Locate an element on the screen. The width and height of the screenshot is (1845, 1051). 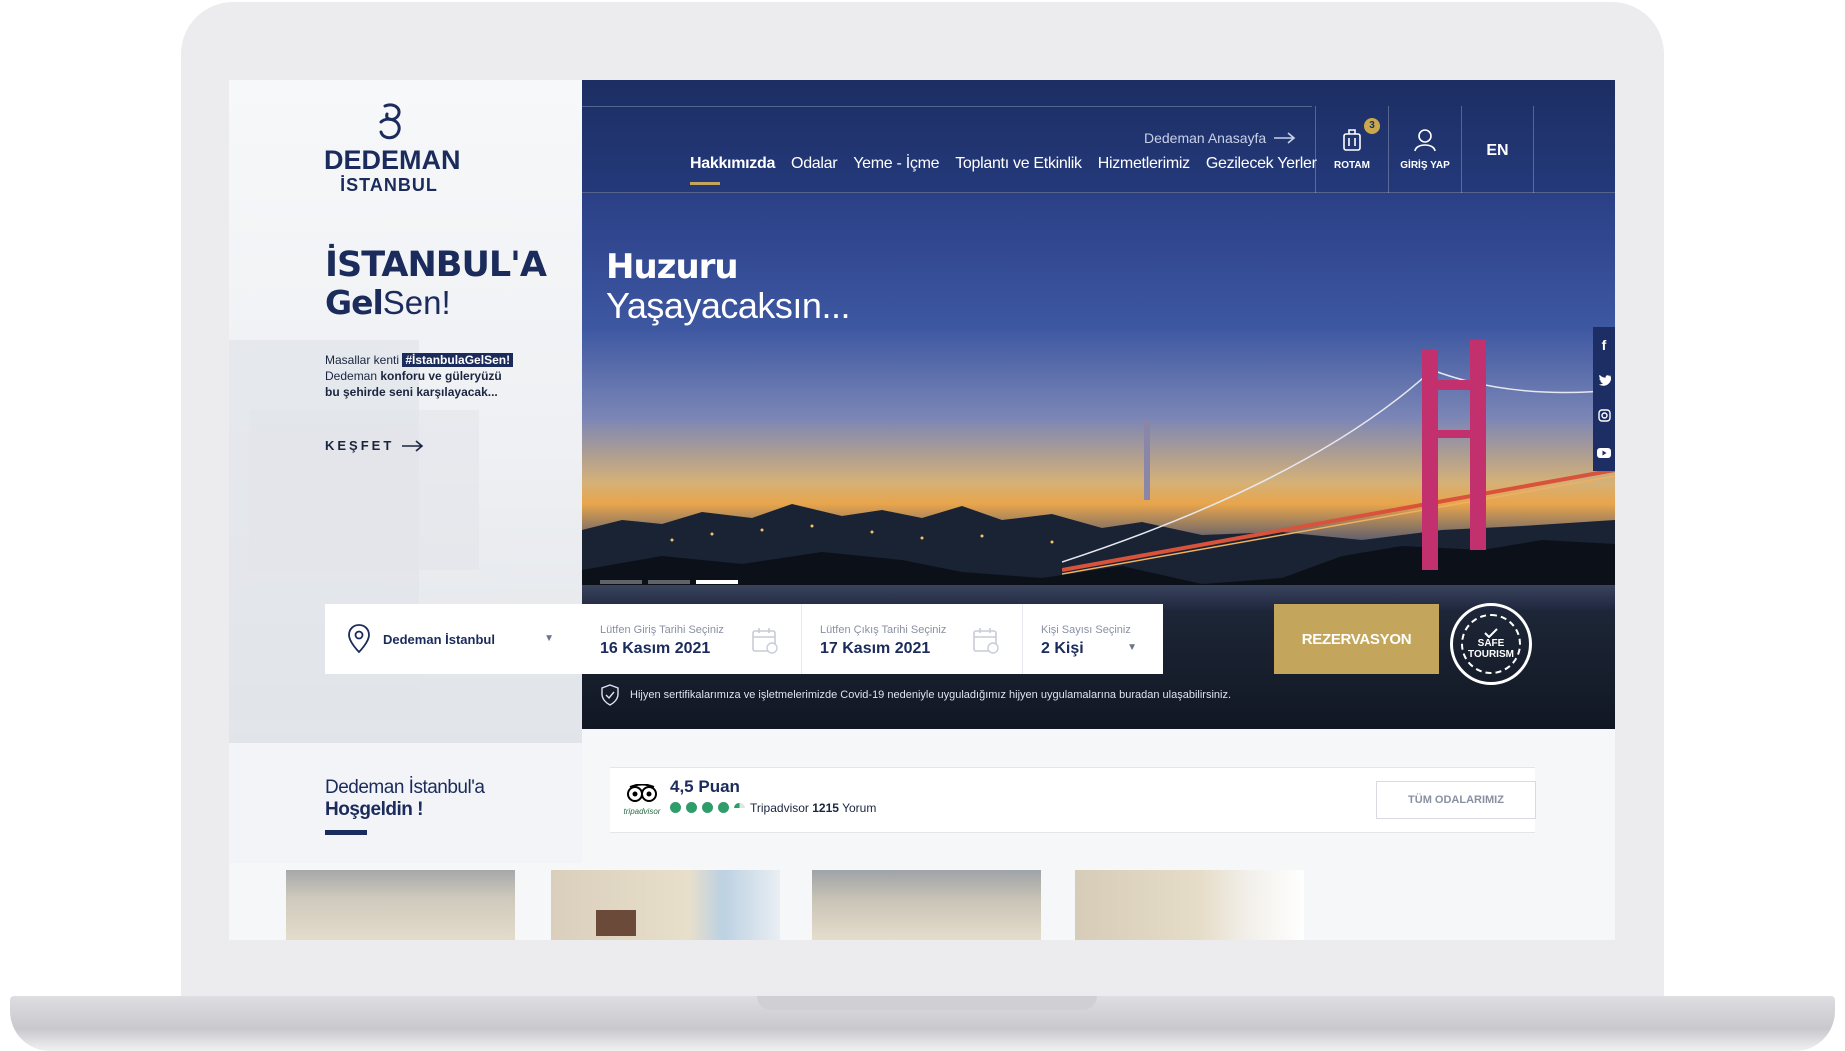
campaign-subtitle-rest: Sen! is located at coordinates (416, 302).